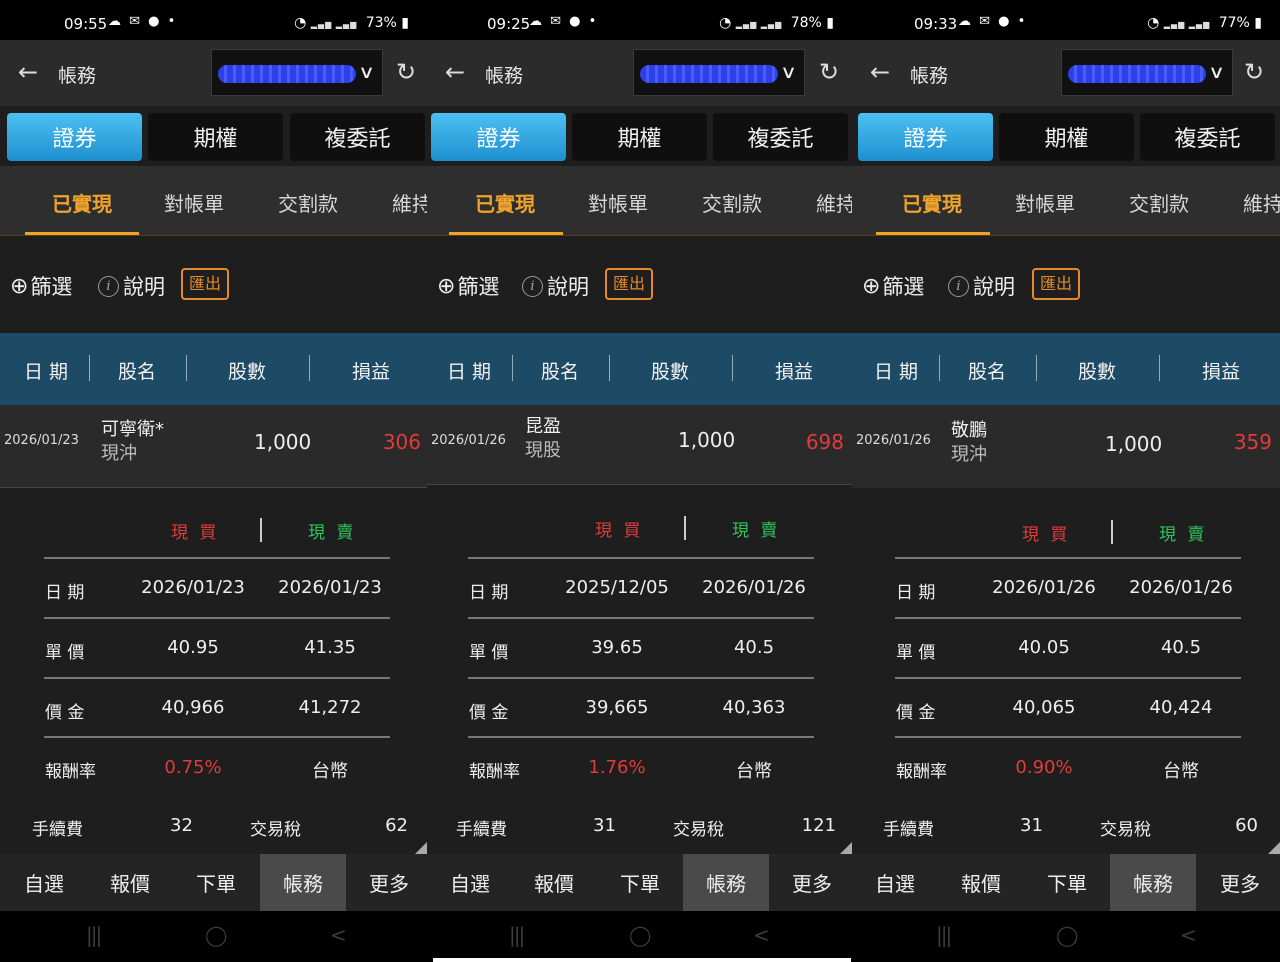  Describe the element at coordinates (132, 442) in the screenshot. I see `row-stock: 可寧衛* 現沖` at that location.